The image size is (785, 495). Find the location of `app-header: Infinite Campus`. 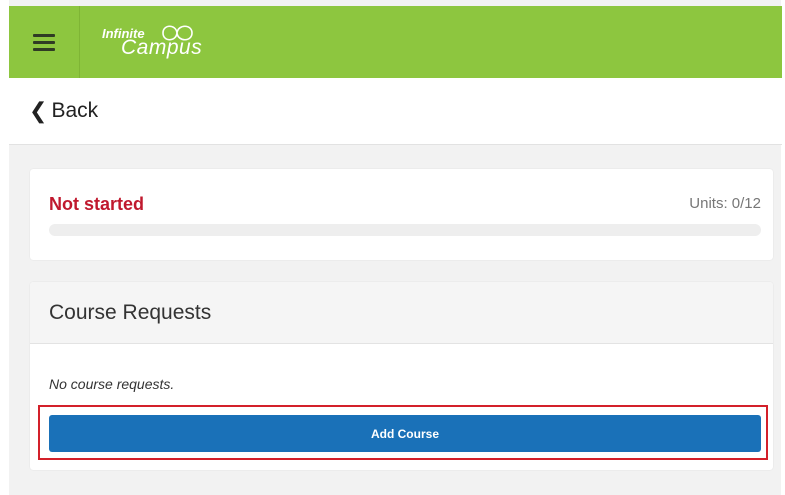

app-header: Infinite Campus is located at coordinates (395, 42).